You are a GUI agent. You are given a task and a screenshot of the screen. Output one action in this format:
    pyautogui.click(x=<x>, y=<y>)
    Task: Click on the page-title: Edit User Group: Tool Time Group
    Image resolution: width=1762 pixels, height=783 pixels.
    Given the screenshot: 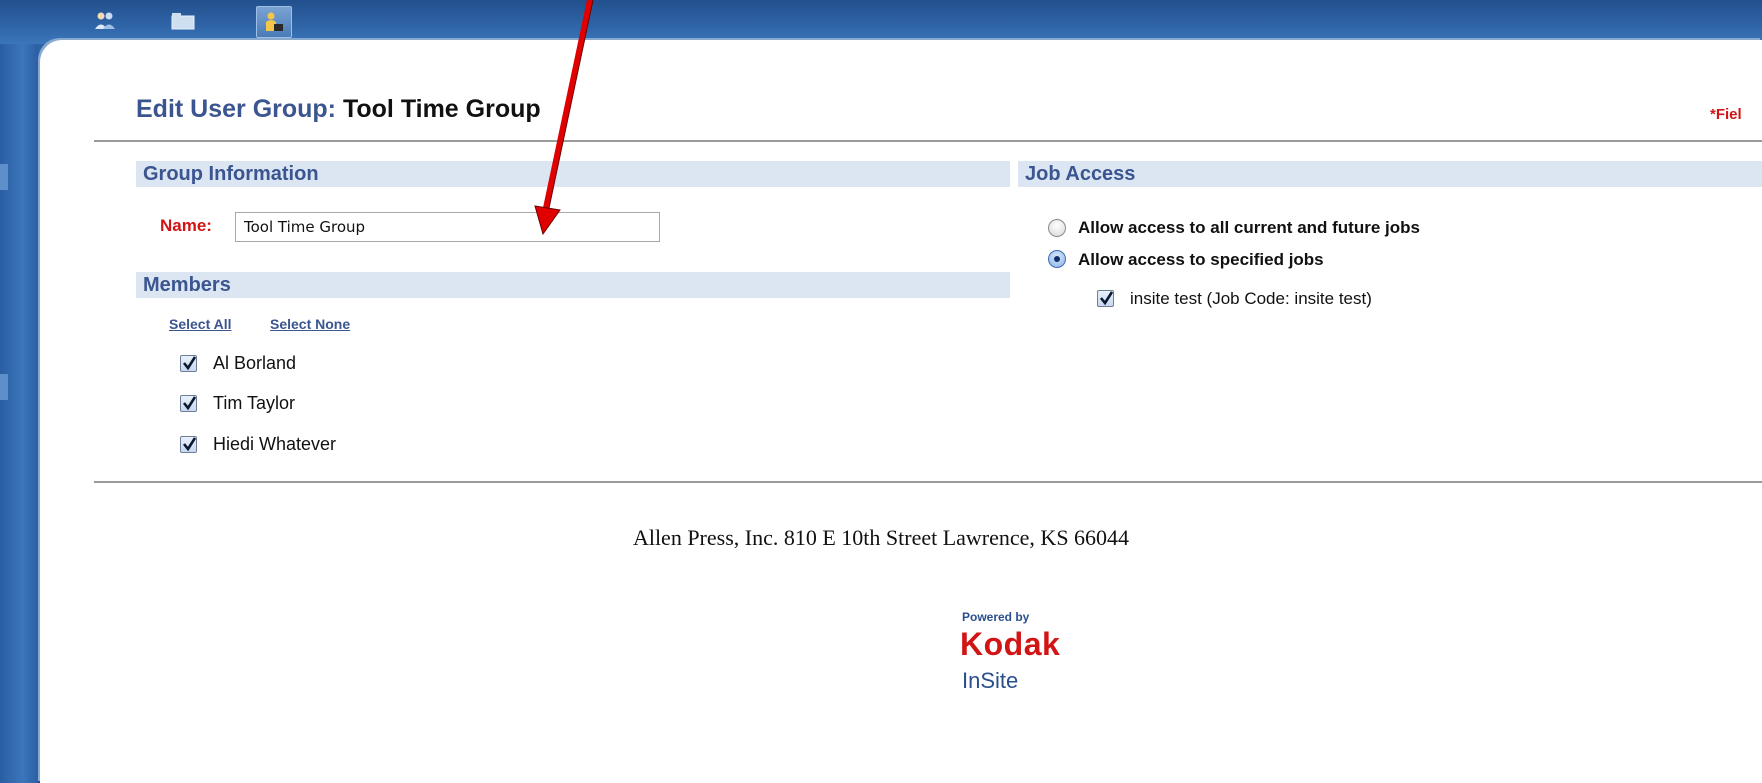 What is the action you would take?
    pyautogui.click(x=338, y=109)
    